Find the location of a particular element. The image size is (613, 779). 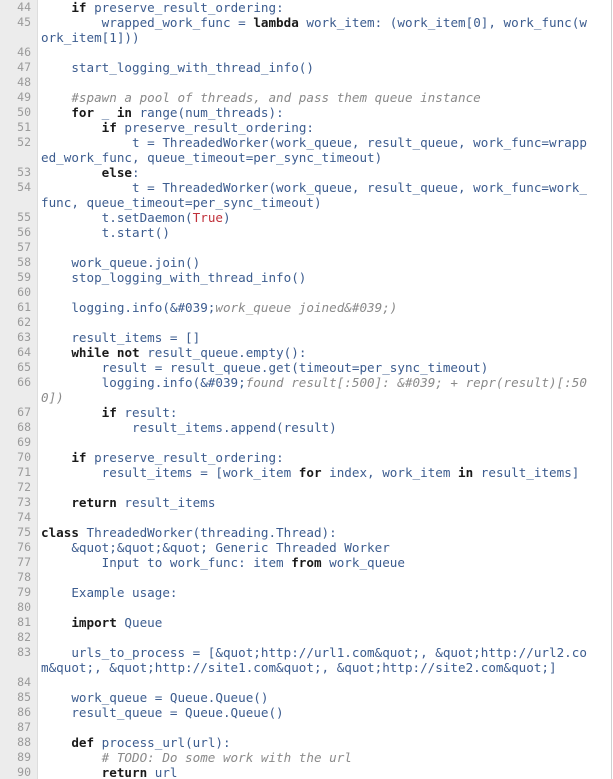

code-text: start_logging_with_thread_info() is located at coordinates (177, 67).